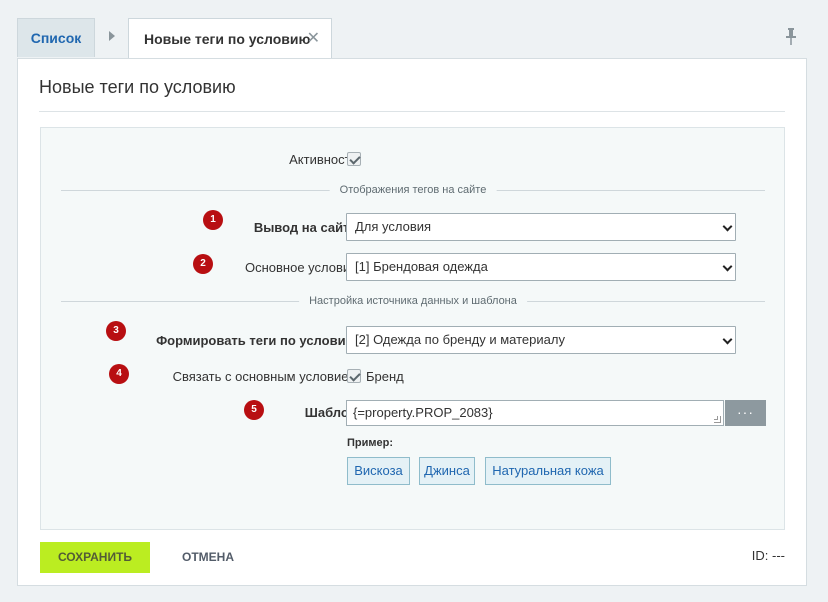 This screenshot has width=828, height=602. I want to click on section-divider-display: Отображения тегов на сайте, so click(413, 190).